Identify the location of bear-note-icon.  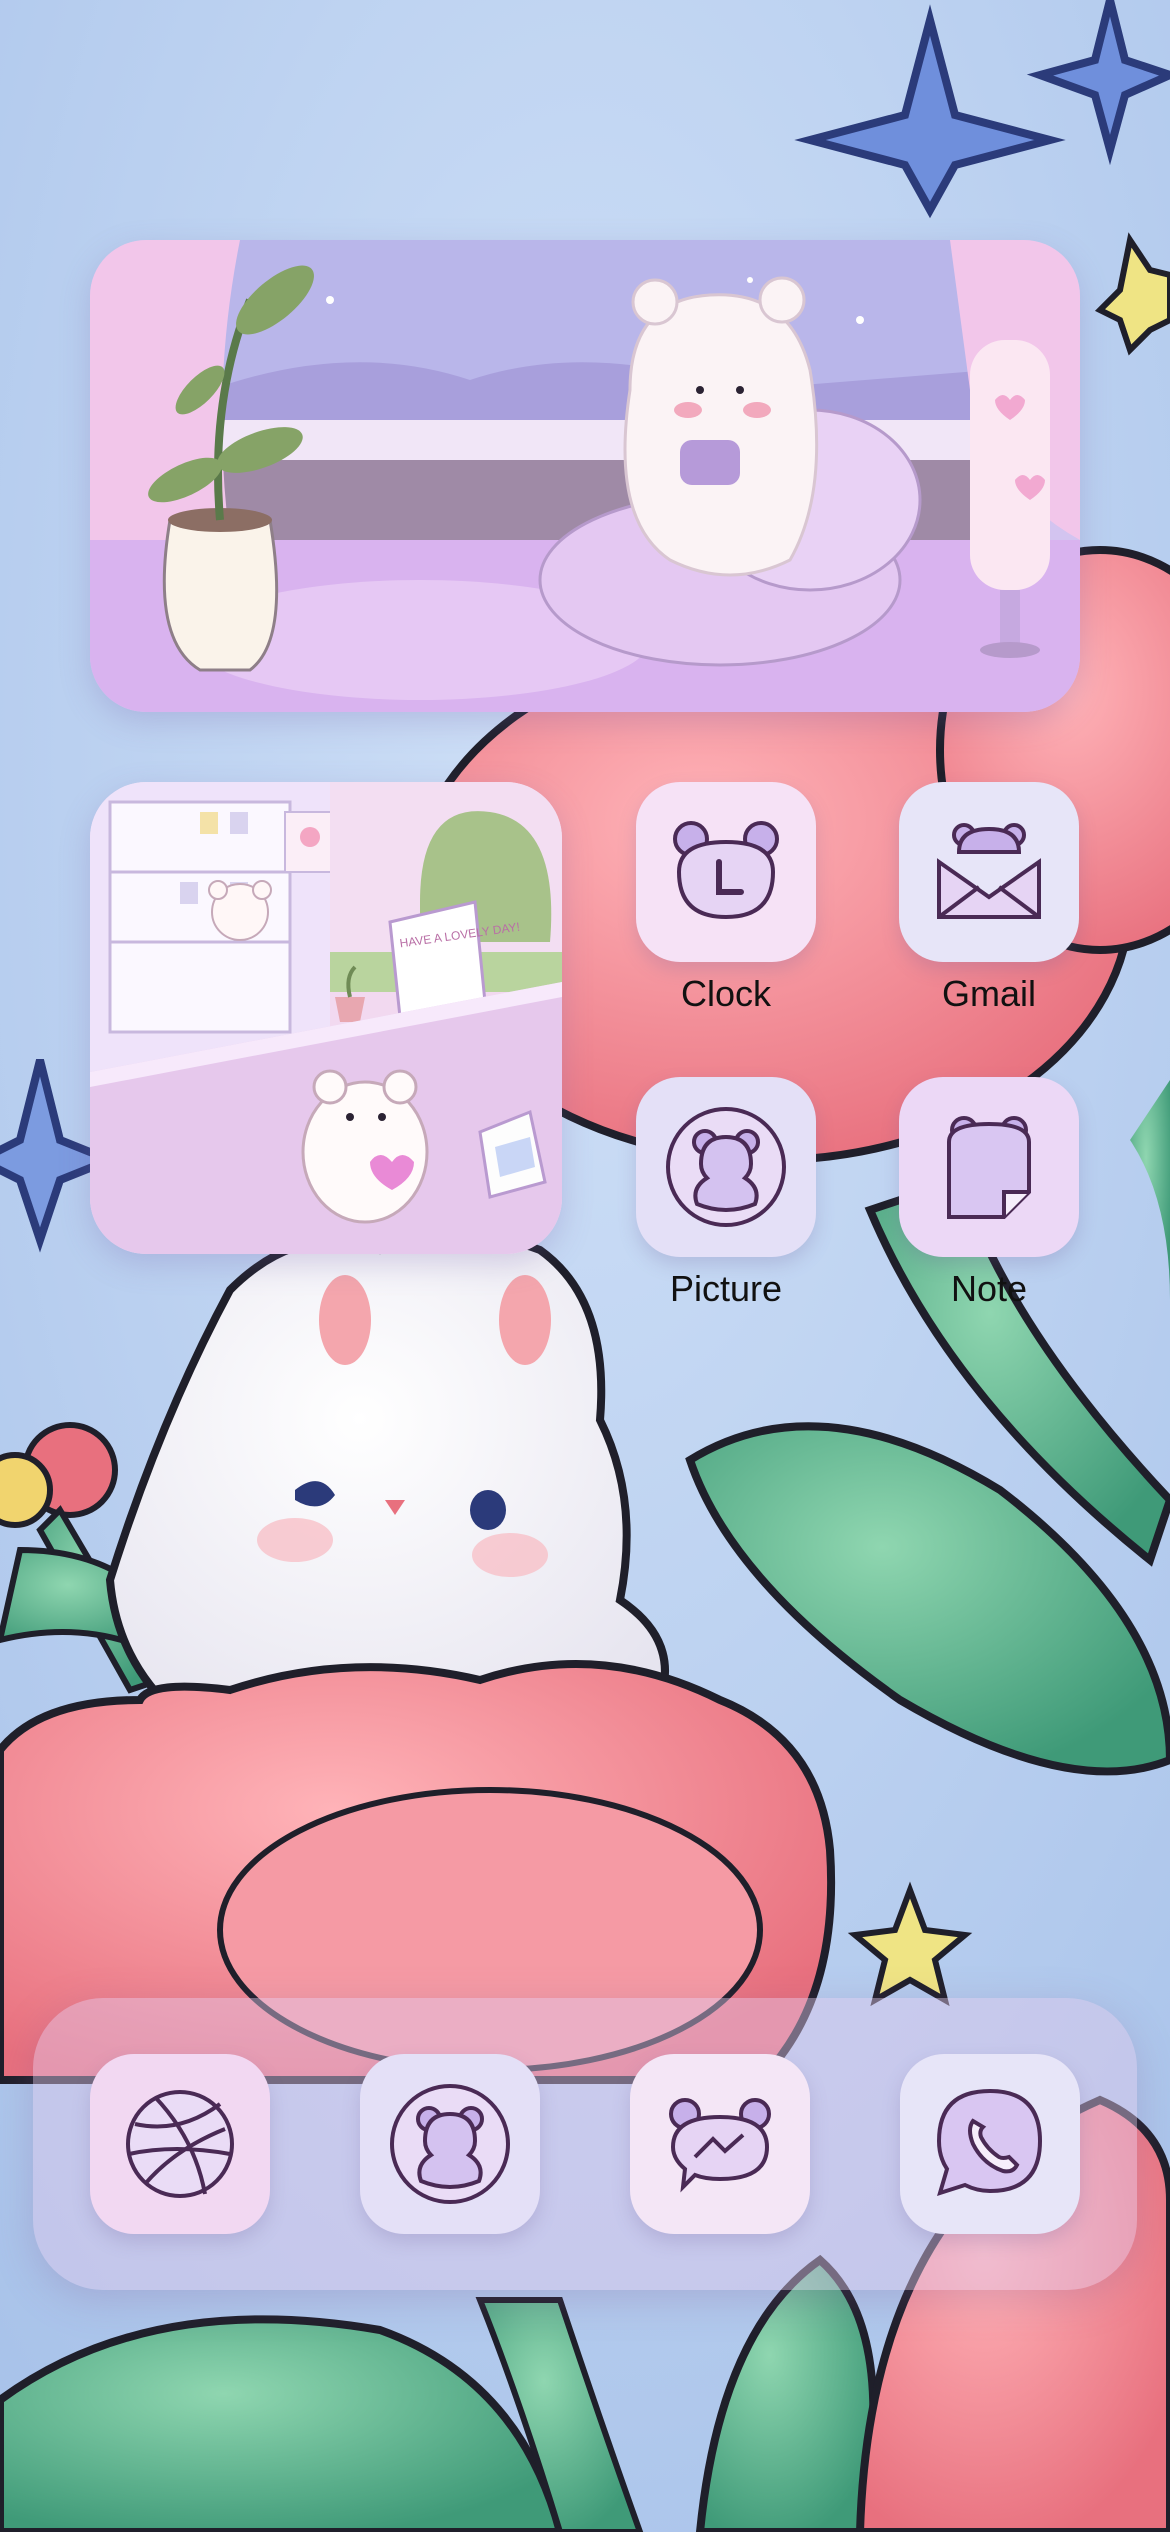
(989, 1167).